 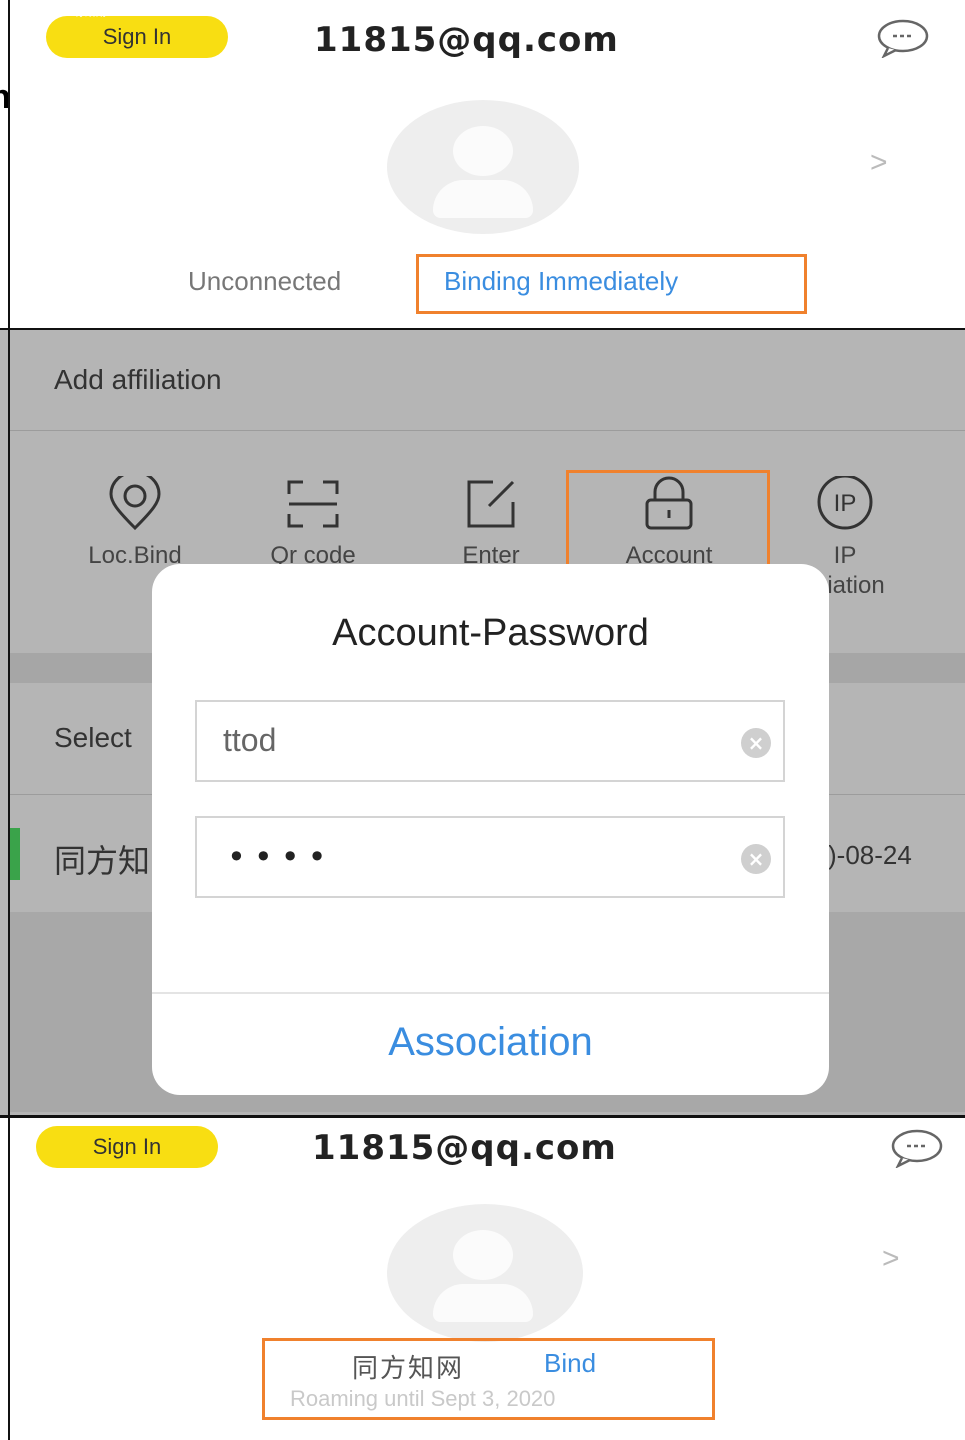 I want to click on option-enter: Enter, so click(x=491, y=523).